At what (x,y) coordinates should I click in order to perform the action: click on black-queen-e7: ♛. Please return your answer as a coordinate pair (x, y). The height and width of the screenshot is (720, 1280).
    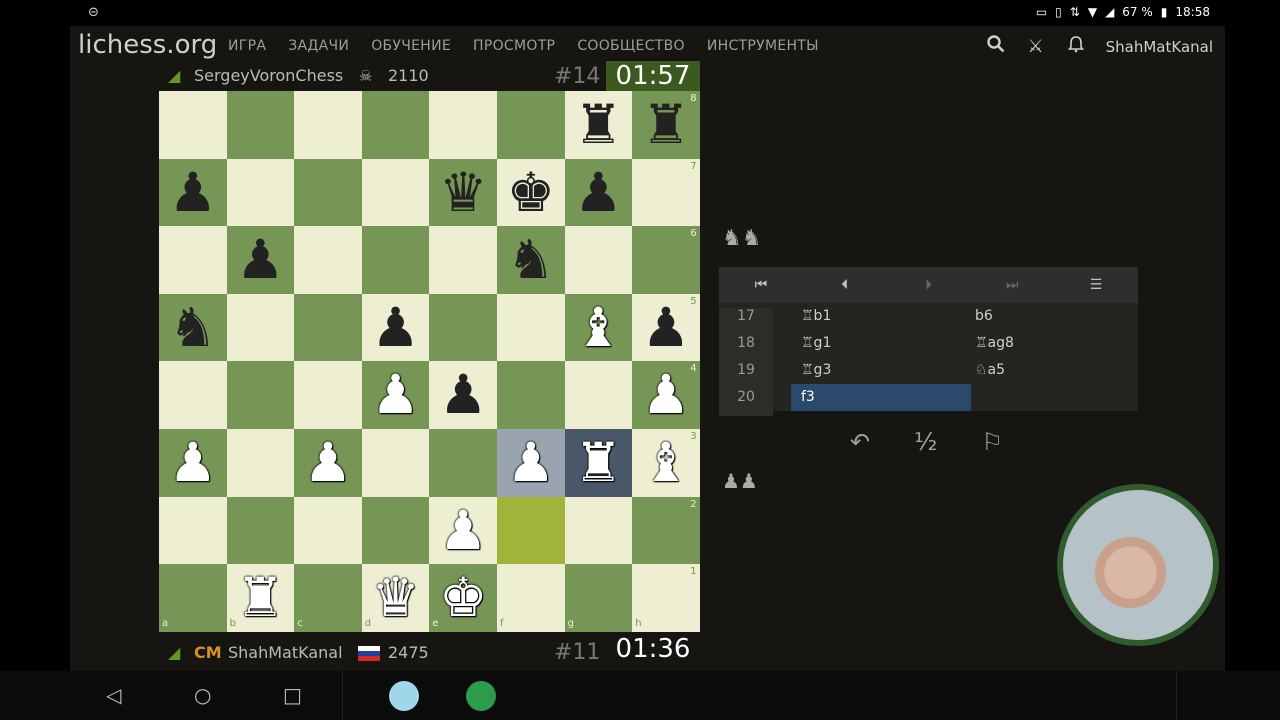
    Looking at the image, I should click on (463, 193).